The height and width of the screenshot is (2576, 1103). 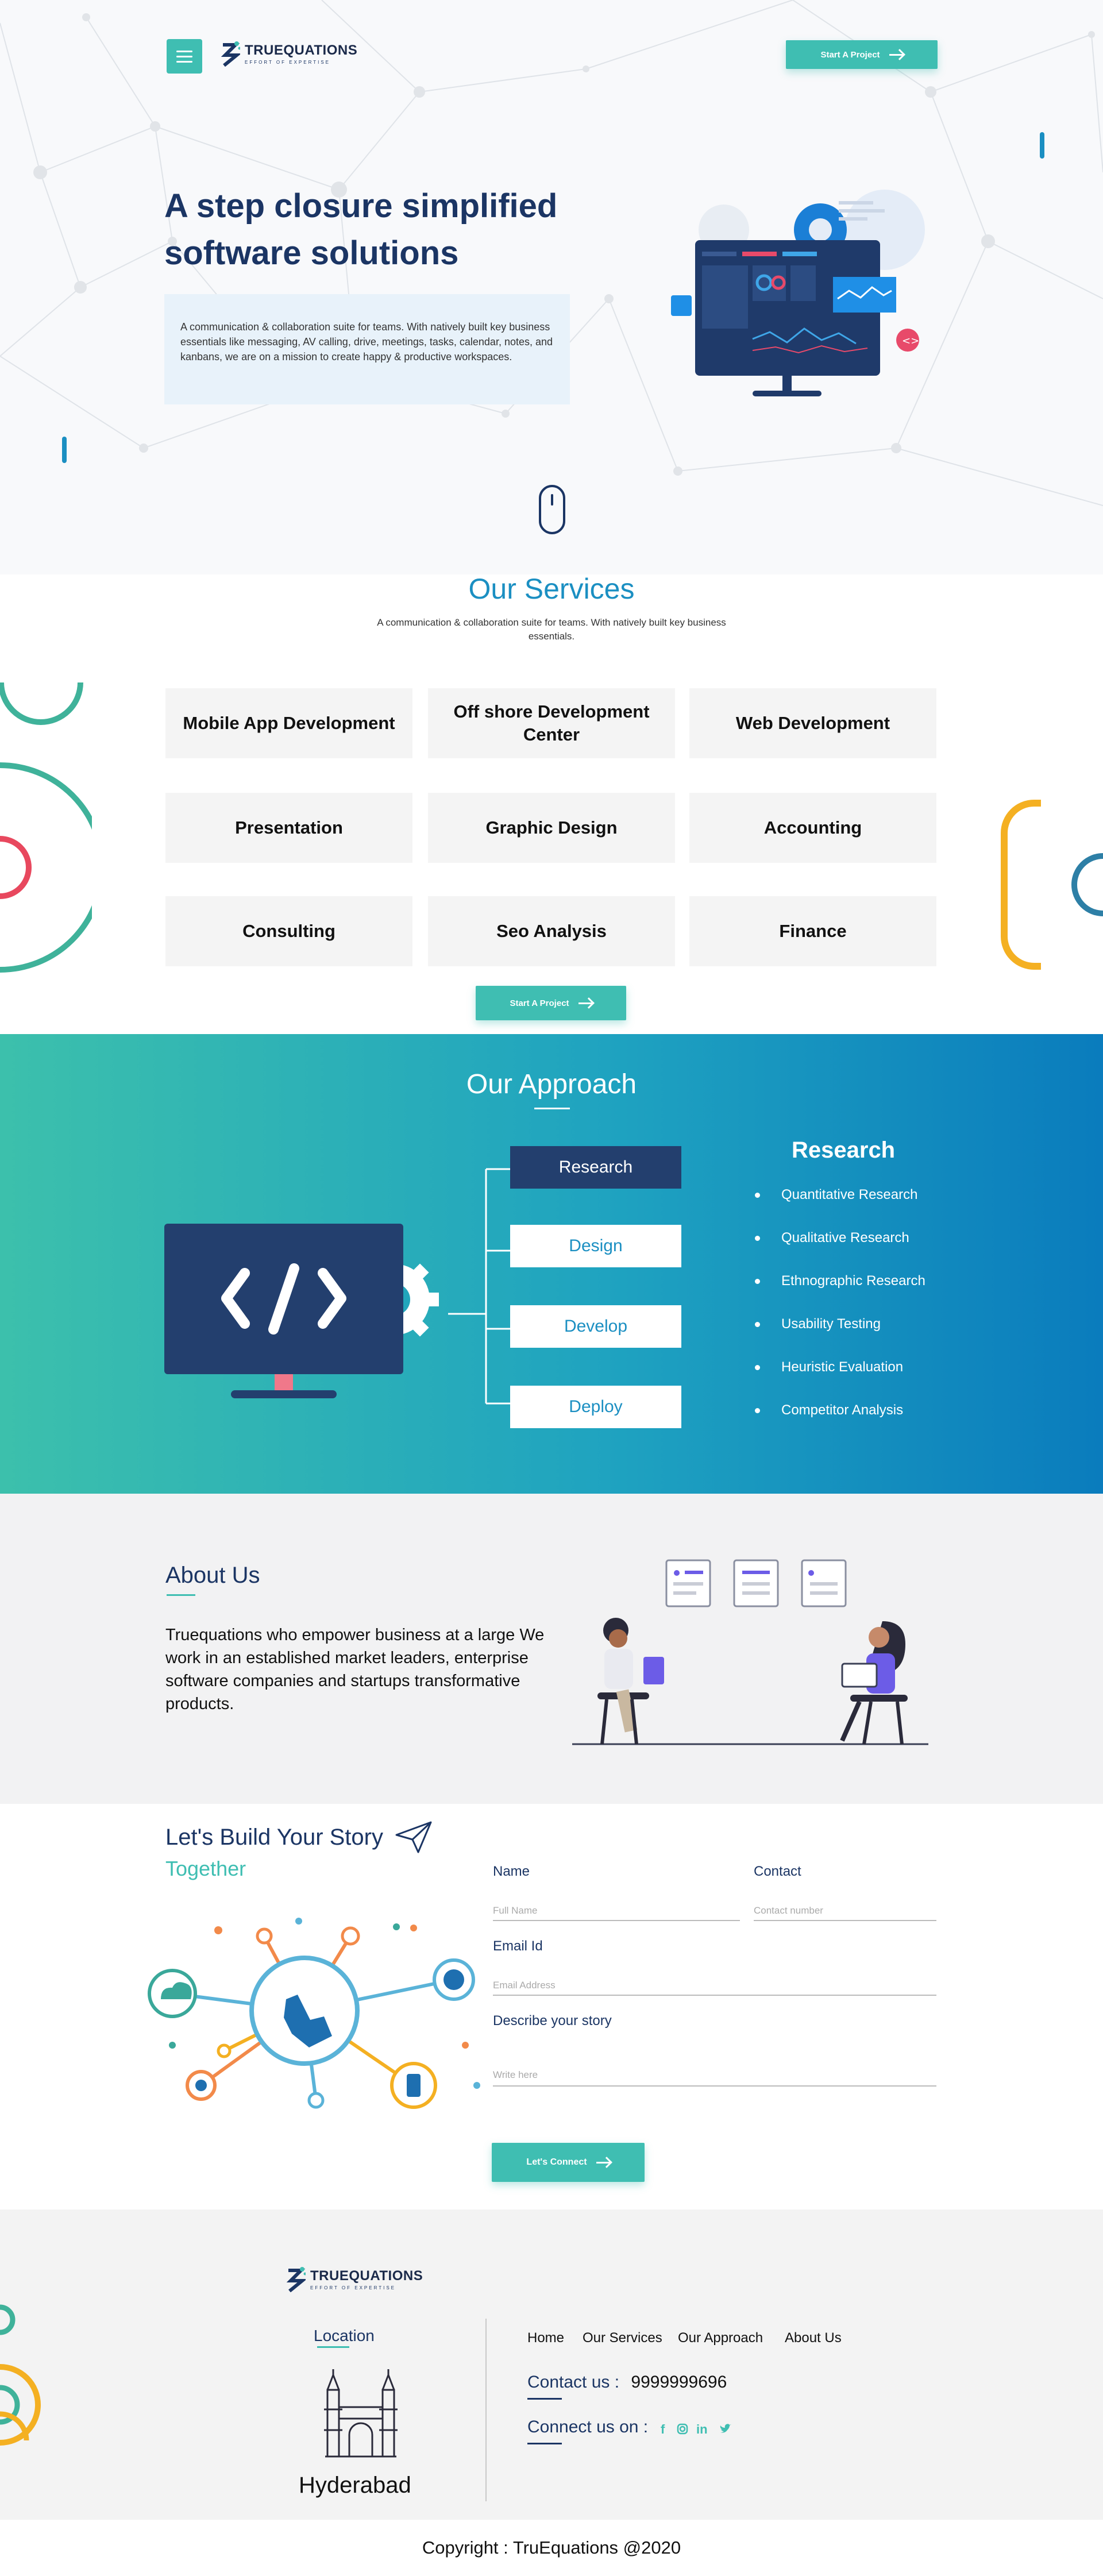 I want to click on approach-connector-lines, so click(x=479, y=1286).